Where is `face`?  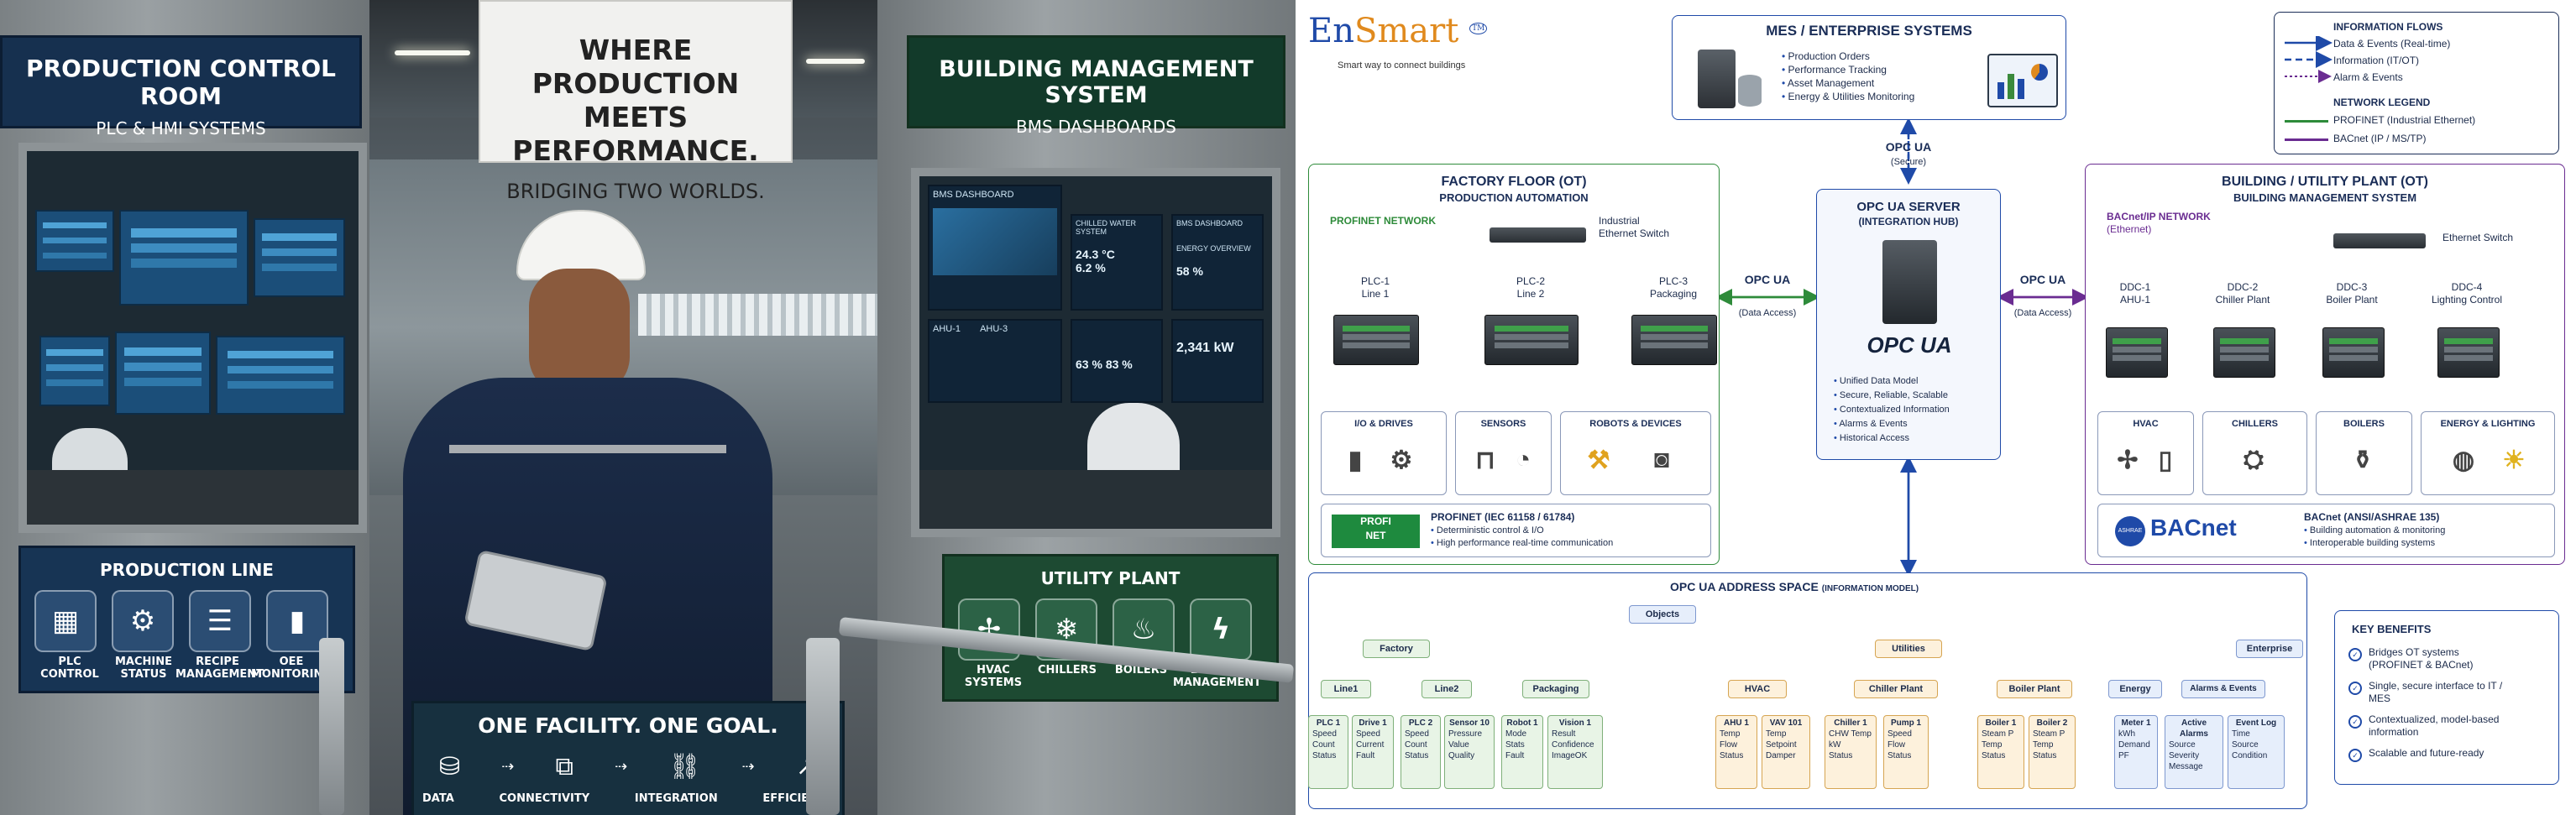 face is located at coordinates (580, 331).